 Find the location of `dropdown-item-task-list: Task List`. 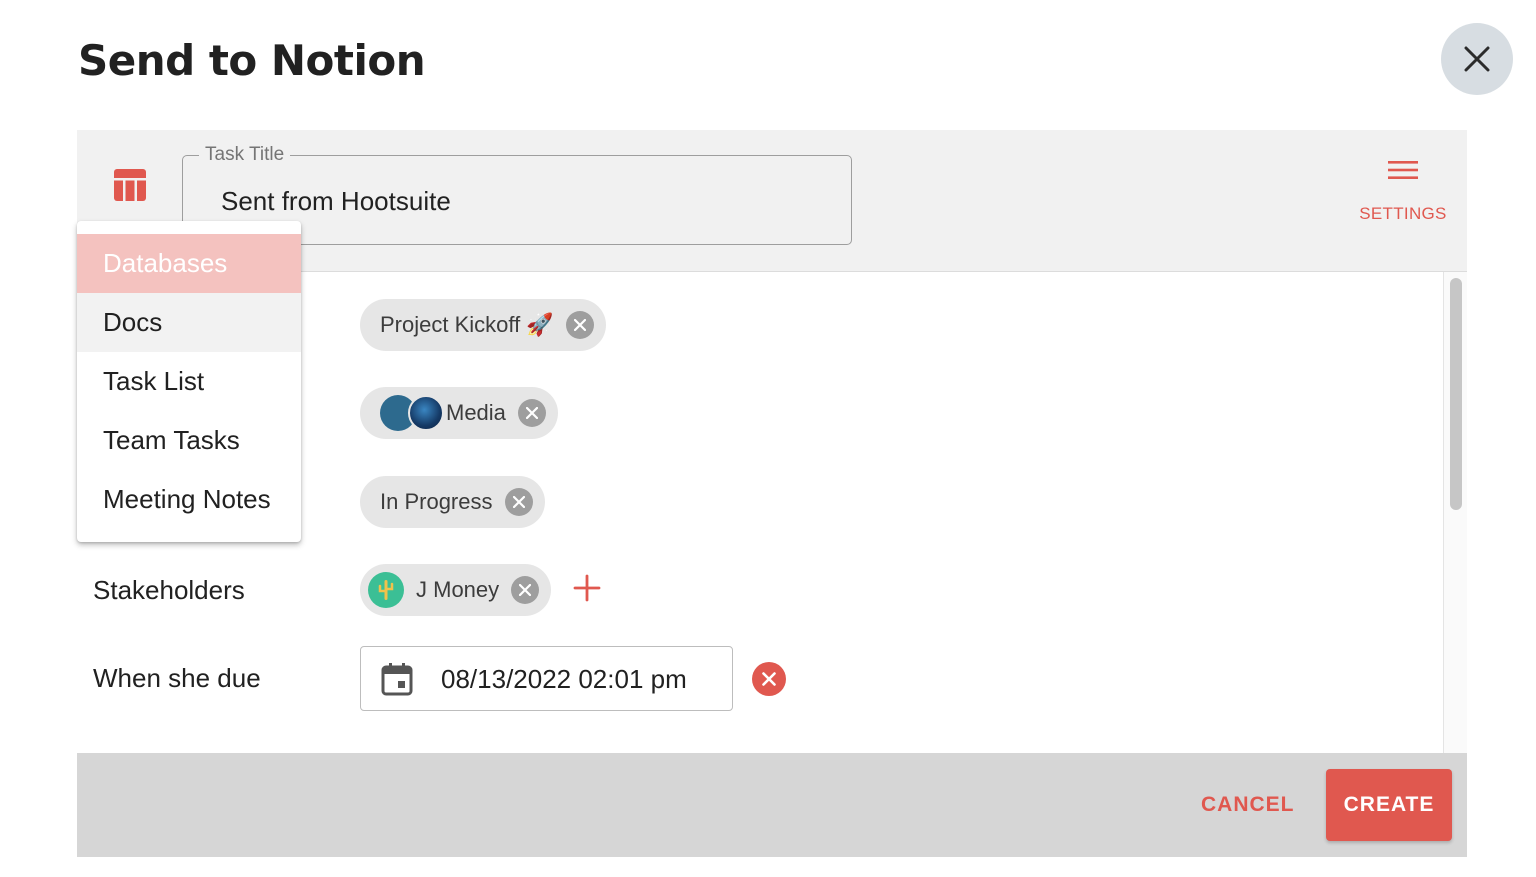

dropdown-item-task-list: Task List is located at coordinates (189, 381).